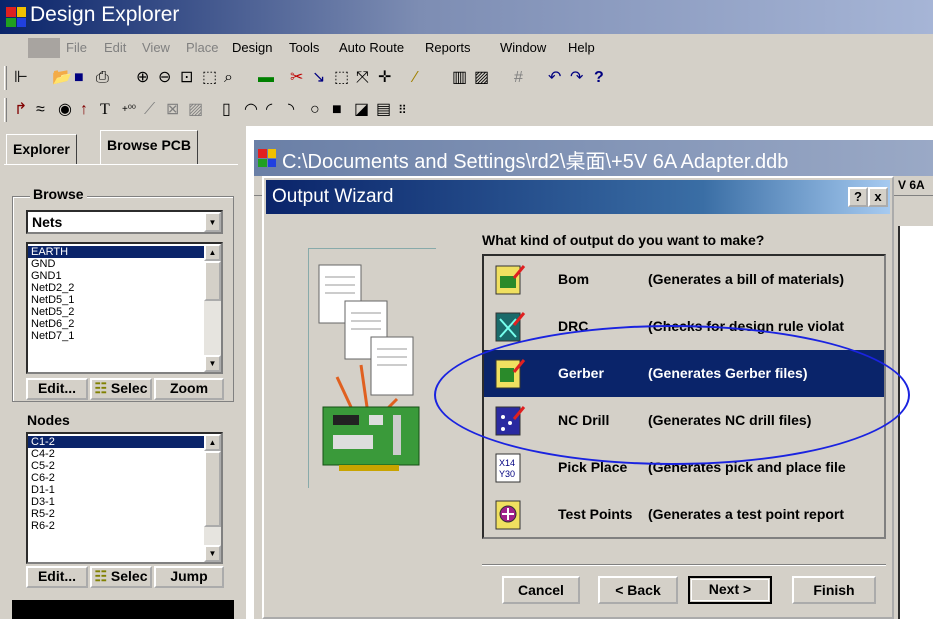 This screenshot has width=933, height=619. I want to click on interactive-route-icon: ↱, so click(20, 110).